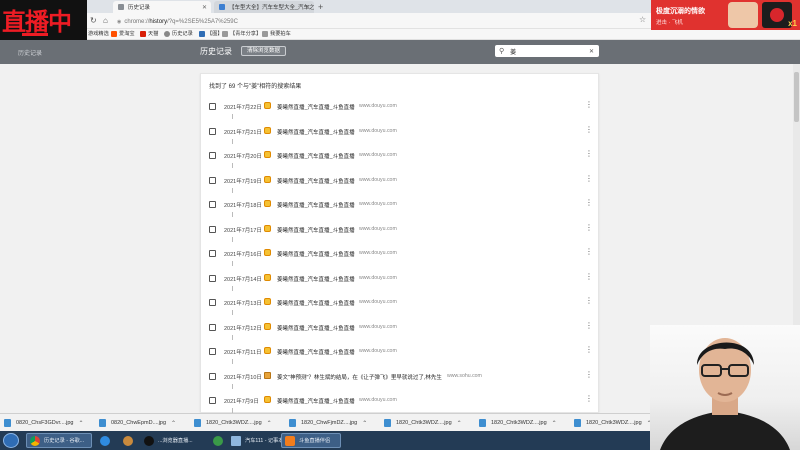 This screenshot has height=450, width=800. I want to click on history-search-input: ⚲ 姜 ✕, so click(547, 51).